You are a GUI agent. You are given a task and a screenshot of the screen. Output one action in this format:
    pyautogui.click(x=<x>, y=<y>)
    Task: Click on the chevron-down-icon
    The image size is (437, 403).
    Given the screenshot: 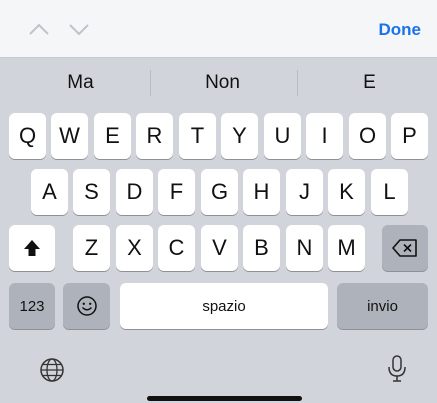 What is the action you would take?
    pyautogui.click(x=79, y=29)
    